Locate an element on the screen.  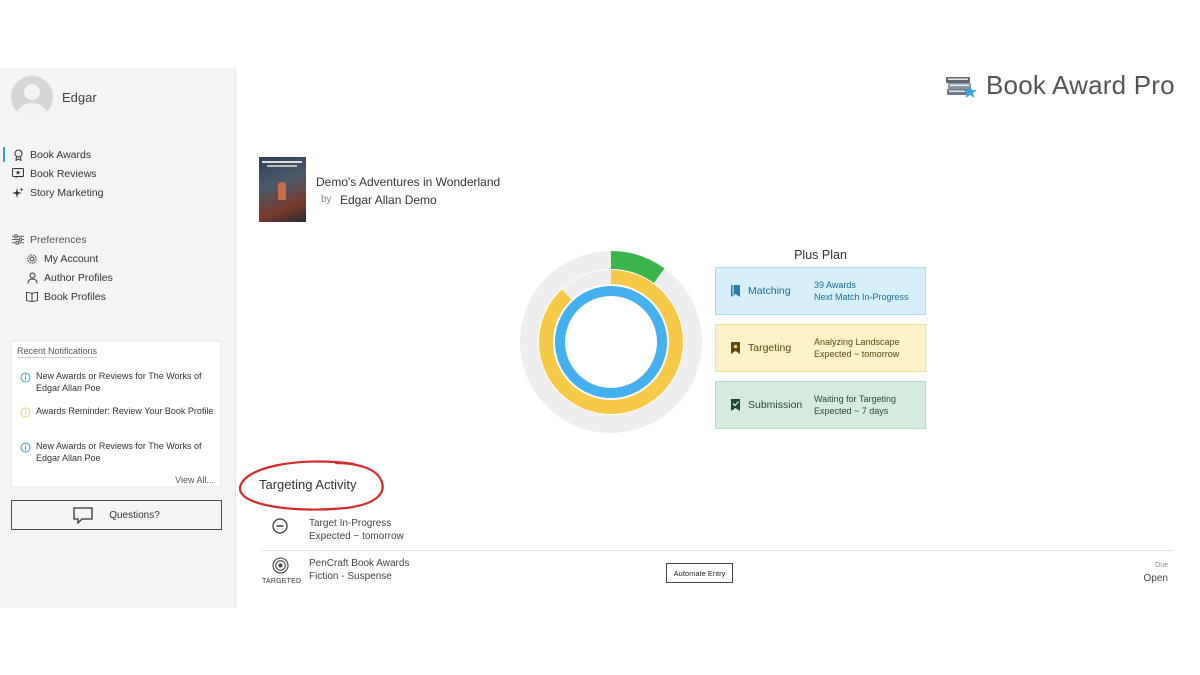
sidebar-item-book-profiles: Book Profiles is located at coordinates (118, 296).